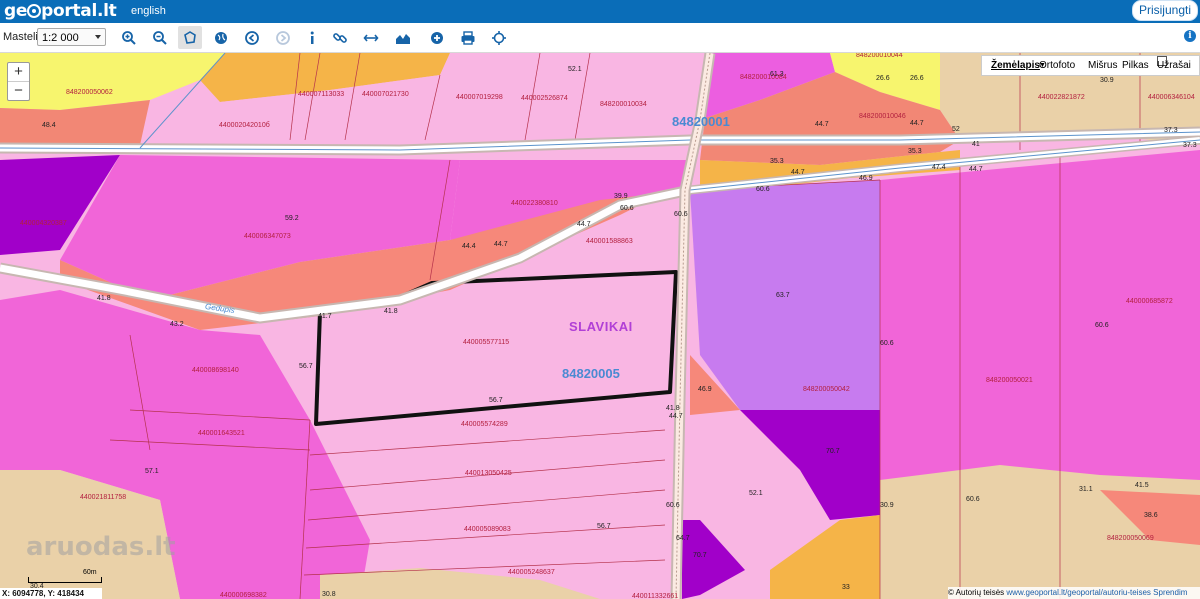 The height and width of the screenshot is (599, 1200). I want to click on add-tool, so click(437, 37).